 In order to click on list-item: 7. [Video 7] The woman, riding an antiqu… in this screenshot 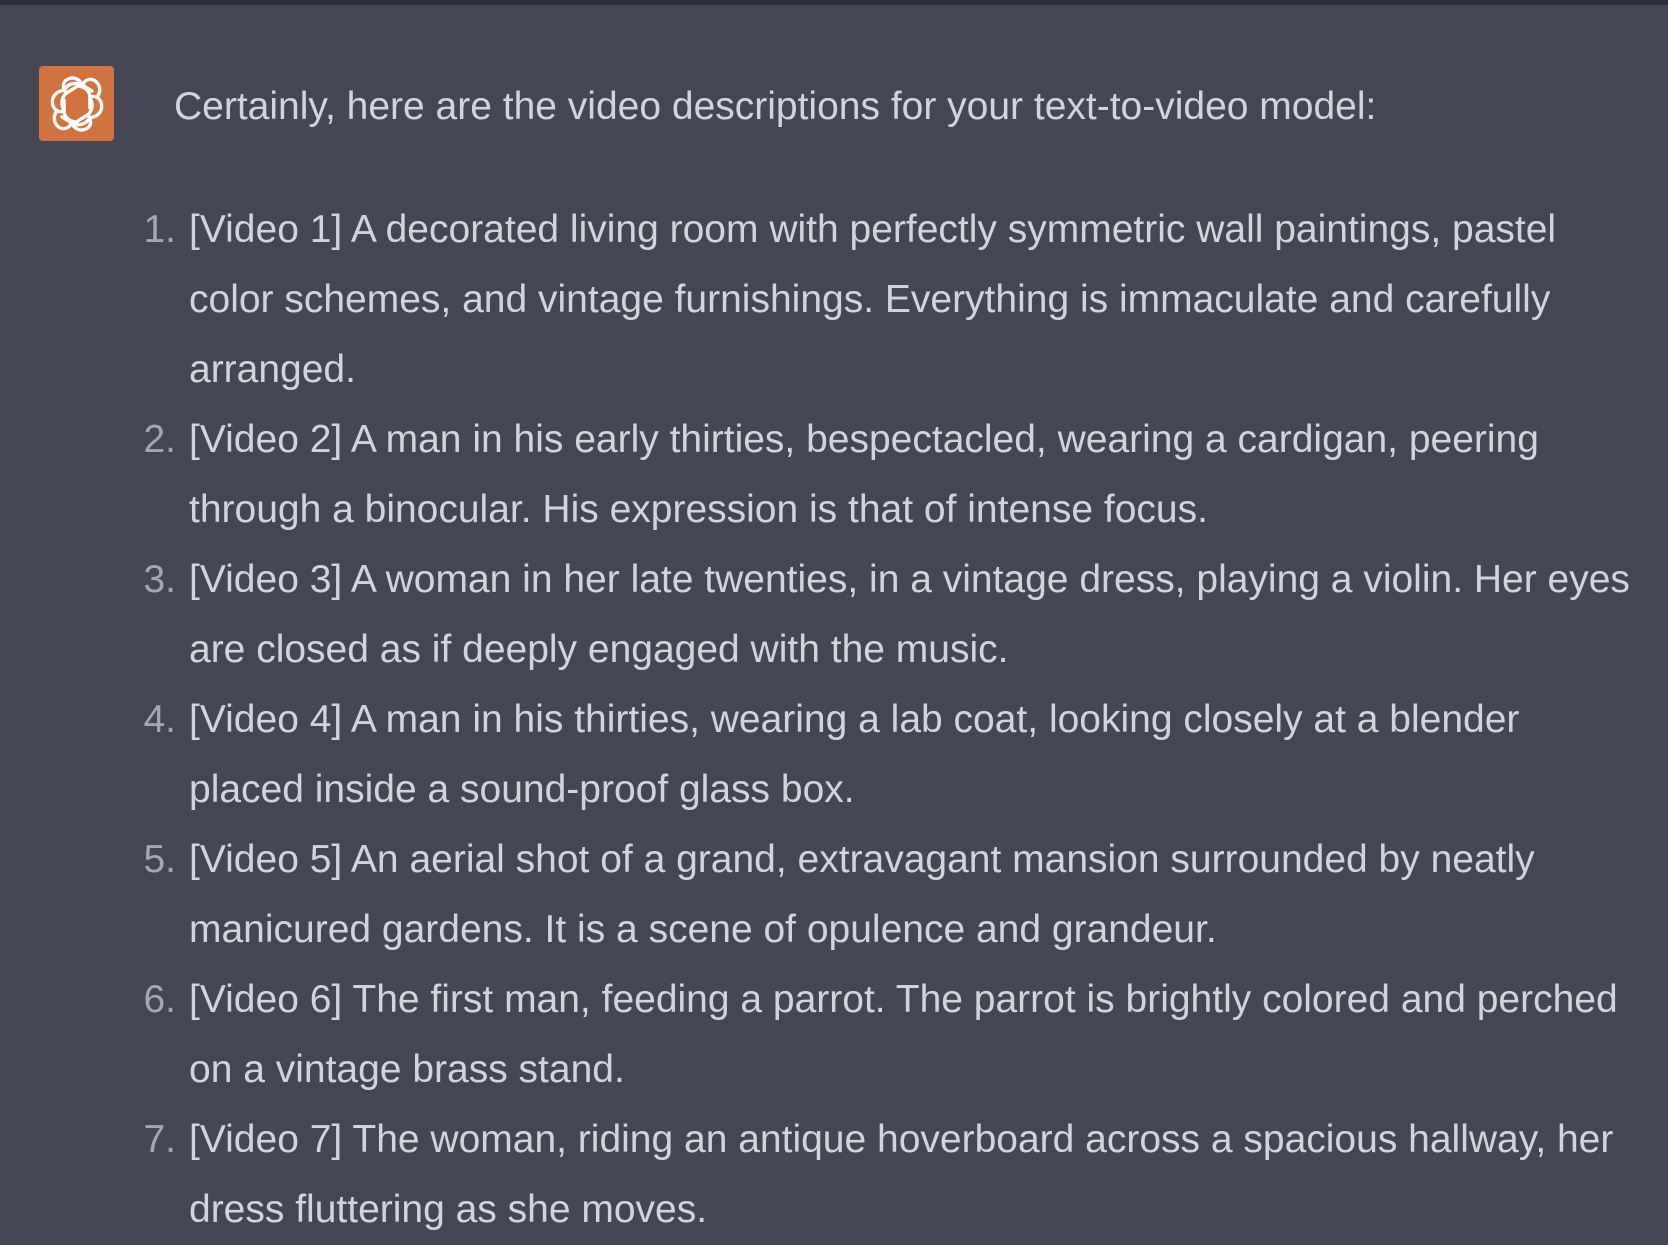, I will do `click(893, 1175)`.